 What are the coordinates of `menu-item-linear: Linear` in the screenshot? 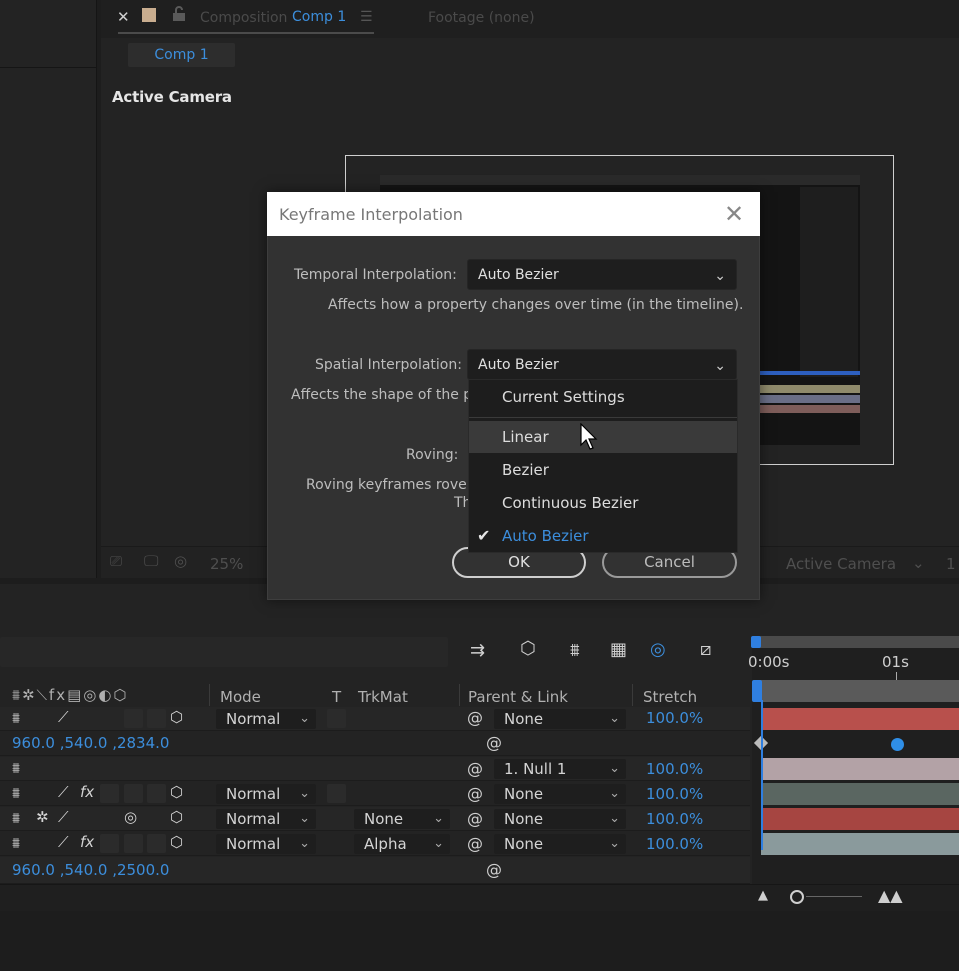 It's located at (603, 437).